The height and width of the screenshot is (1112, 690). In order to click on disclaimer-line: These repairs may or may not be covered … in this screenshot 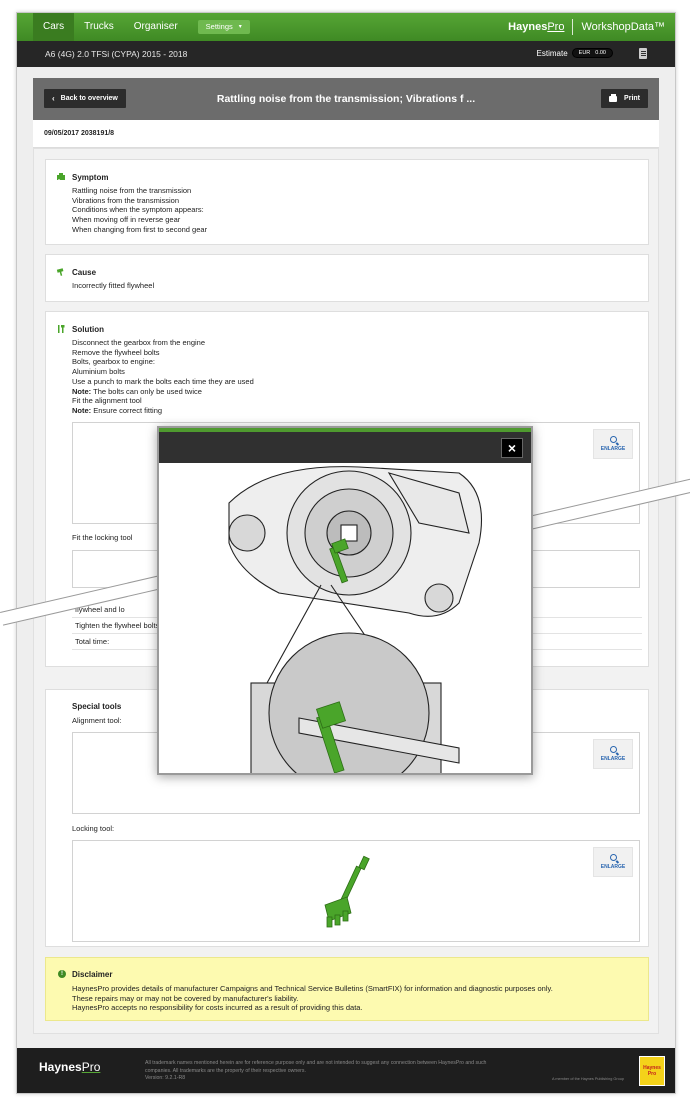, I will do `click(185, 998)`.